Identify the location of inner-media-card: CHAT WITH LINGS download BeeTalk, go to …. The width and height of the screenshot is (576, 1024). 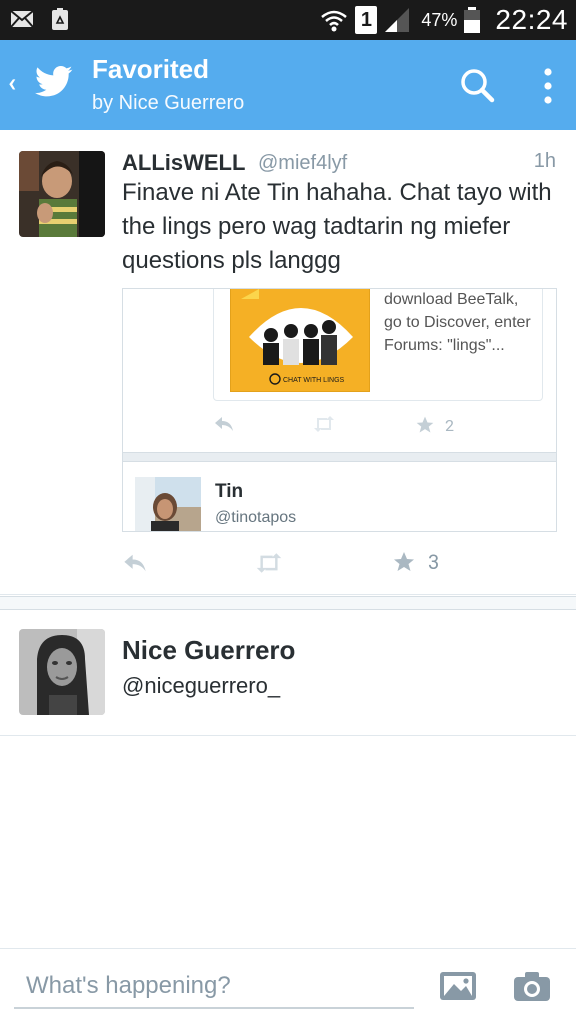
(378, 345).